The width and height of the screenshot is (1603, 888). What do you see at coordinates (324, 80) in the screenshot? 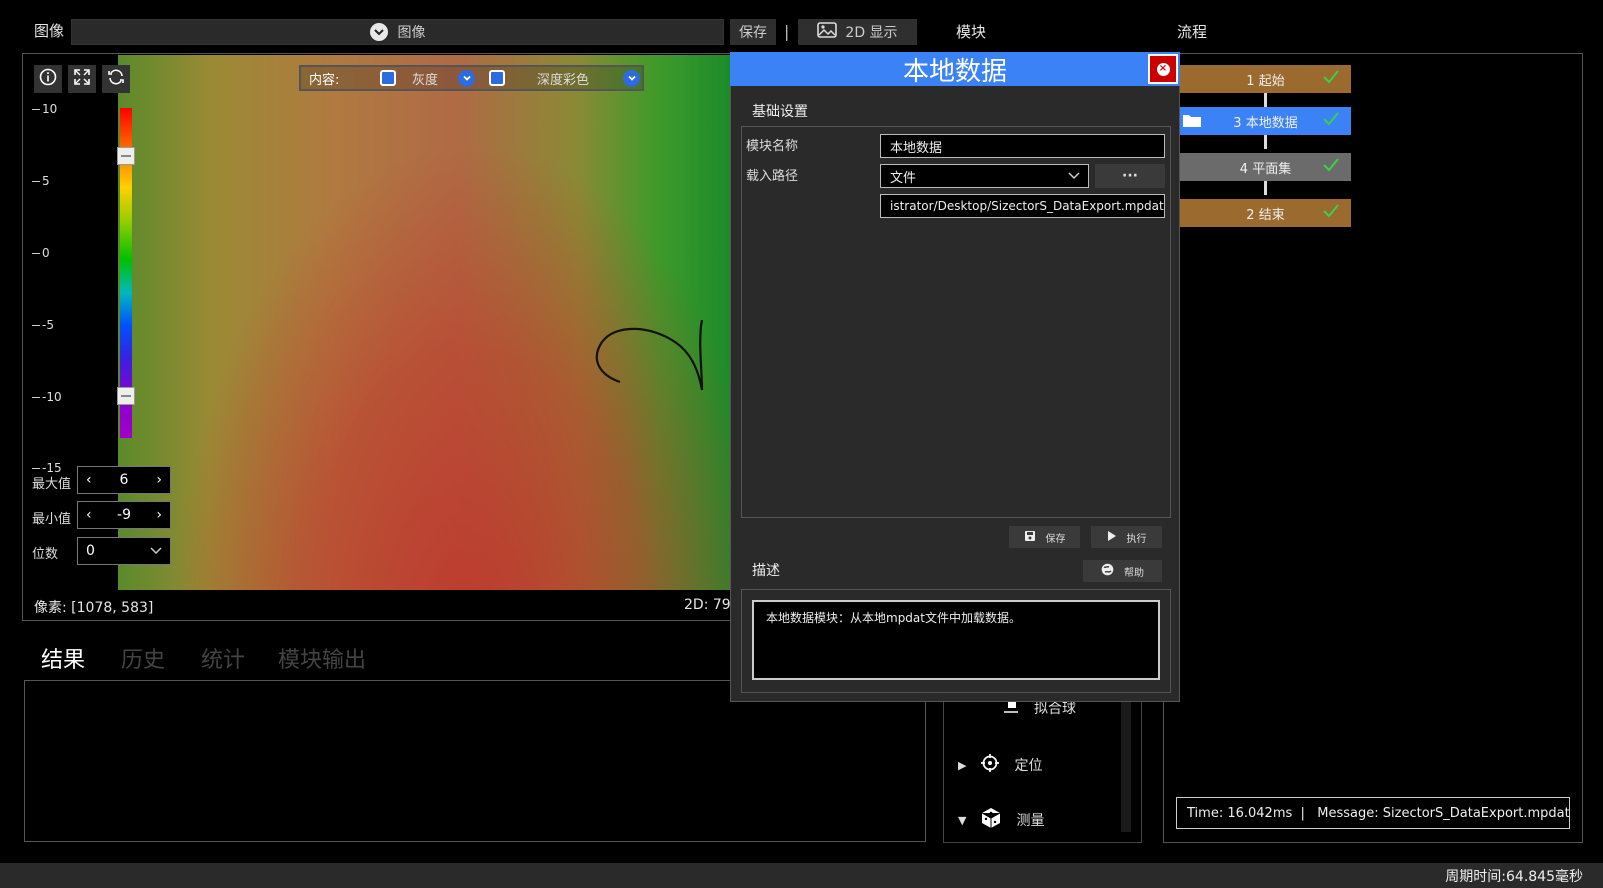
I see `content-label: 内容:` at bounding box center [324, 80].